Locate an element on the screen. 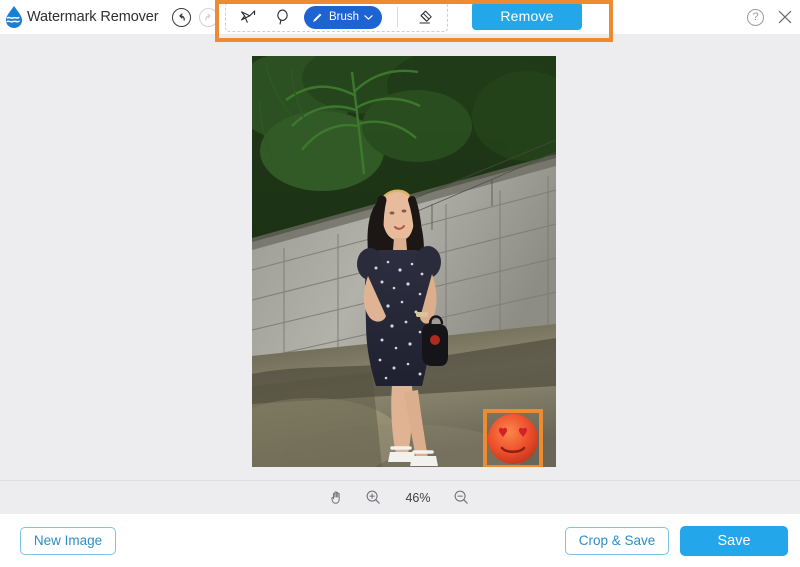 The width and height of the screenshot is (800, 567). tool-cluster: Brush is located at coordinates (337, 17).